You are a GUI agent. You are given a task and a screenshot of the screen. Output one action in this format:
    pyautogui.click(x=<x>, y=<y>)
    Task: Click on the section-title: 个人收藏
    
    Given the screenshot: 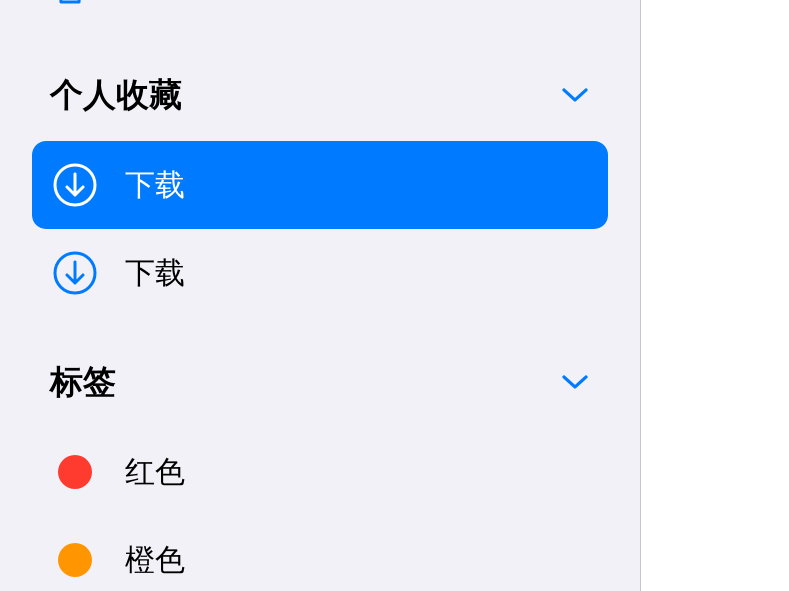 What is the action you would take?
    pyautogui.click(x=116, y=95)
    